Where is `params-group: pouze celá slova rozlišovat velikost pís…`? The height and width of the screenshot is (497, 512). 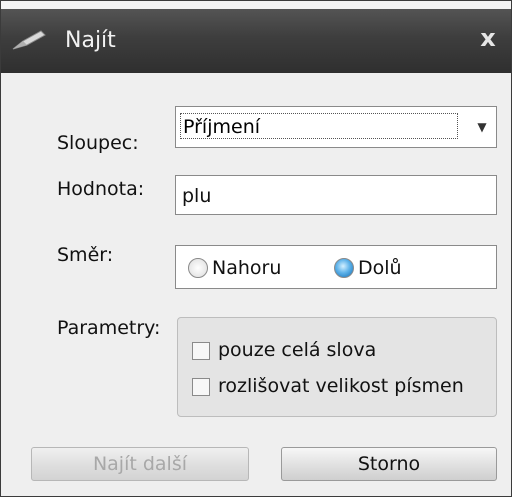 params-group: pouze celá slova rozlišovat velikost pís… is located at coordinates (337, 367).